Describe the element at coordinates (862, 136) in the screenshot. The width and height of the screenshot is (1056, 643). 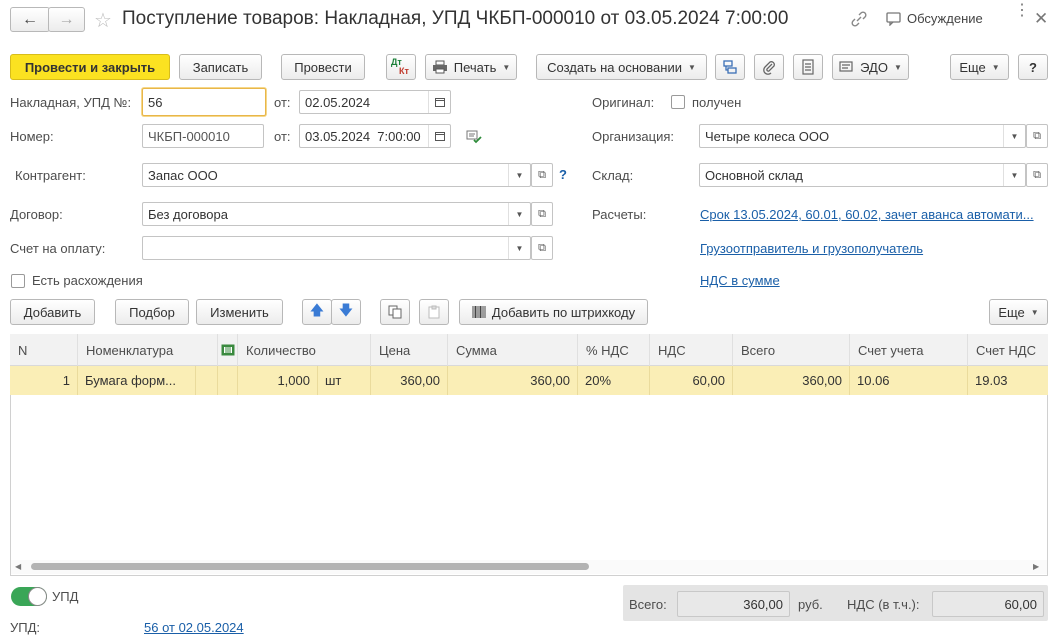
I see `organization-input: Четыре колеса ООО ▼` at that location.